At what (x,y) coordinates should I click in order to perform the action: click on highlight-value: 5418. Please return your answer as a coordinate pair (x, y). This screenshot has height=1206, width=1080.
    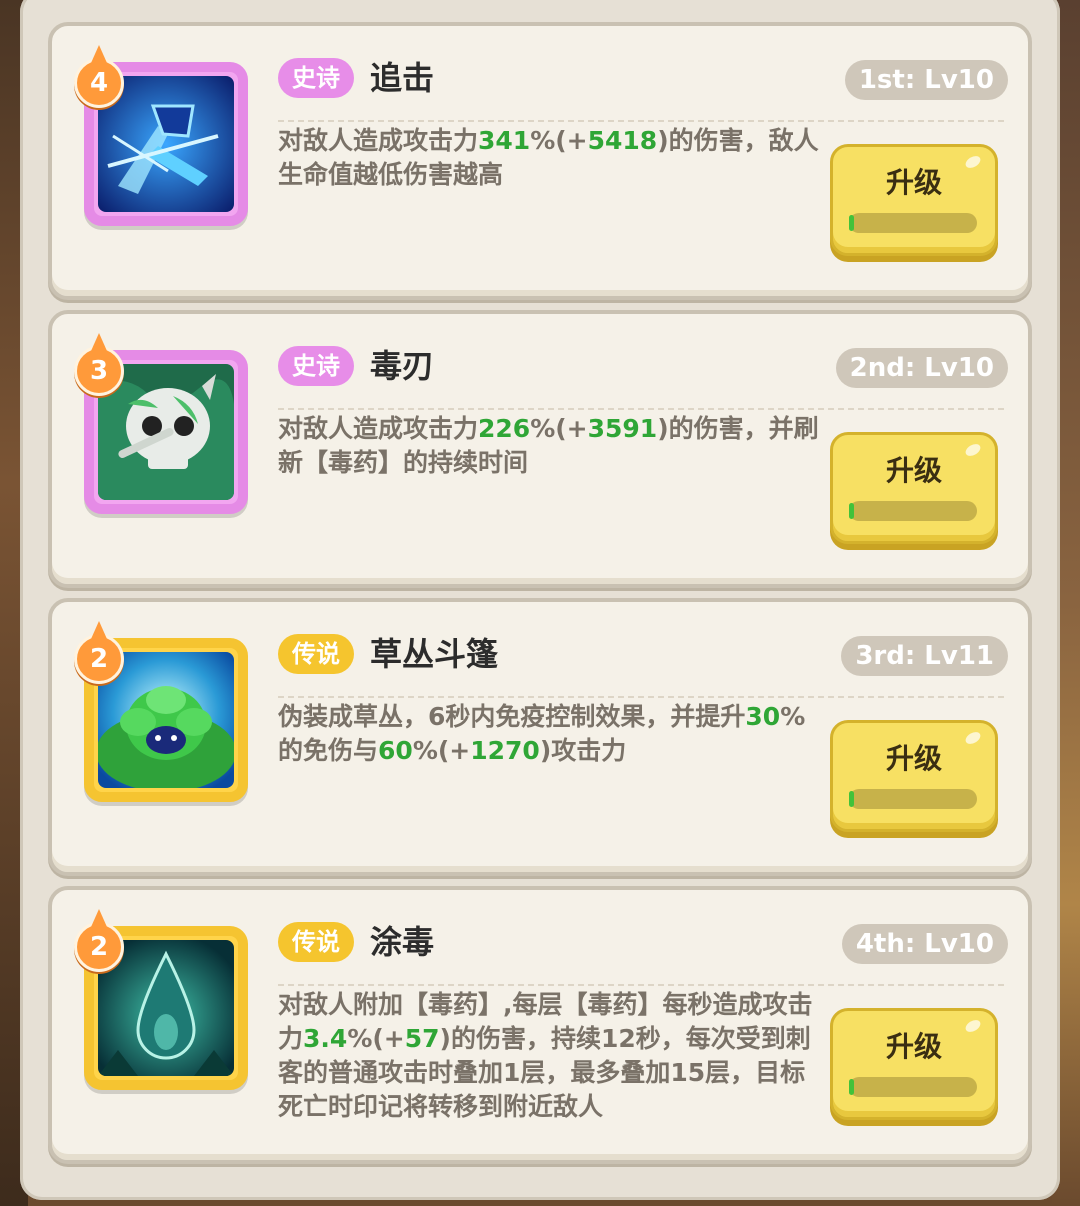
    Looking at the image, I should click on (622, 140).